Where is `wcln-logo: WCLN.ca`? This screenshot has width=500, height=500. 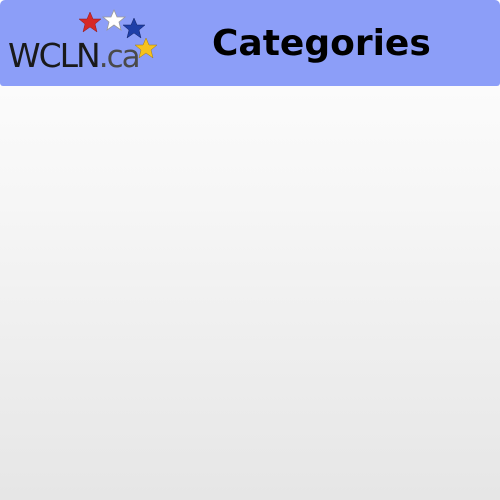
wcln-logo: WCLN.ca is located at coordinates (84, 42).